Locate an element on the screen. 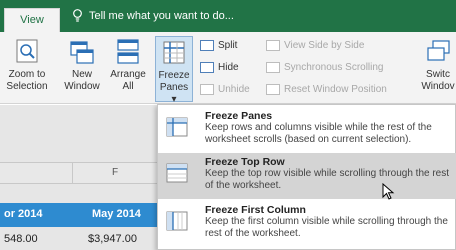 Image resolution: width=456 pixels, height=250 pixels. freeze-first-column-icon is located at coordinates (177, 221).